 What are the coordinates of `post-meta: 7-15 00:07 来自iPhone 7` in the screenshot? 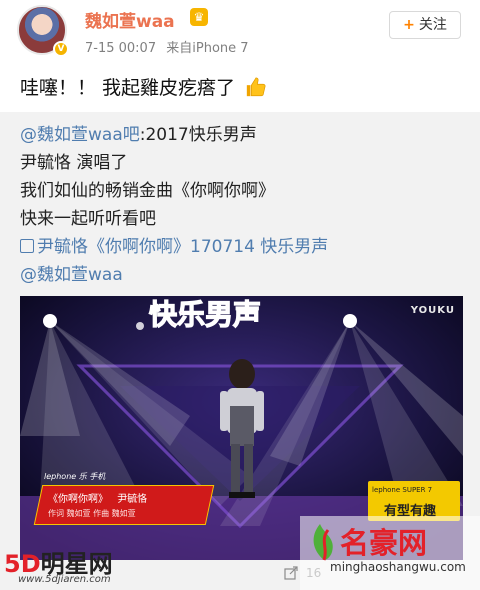 It's located at (167, 46).